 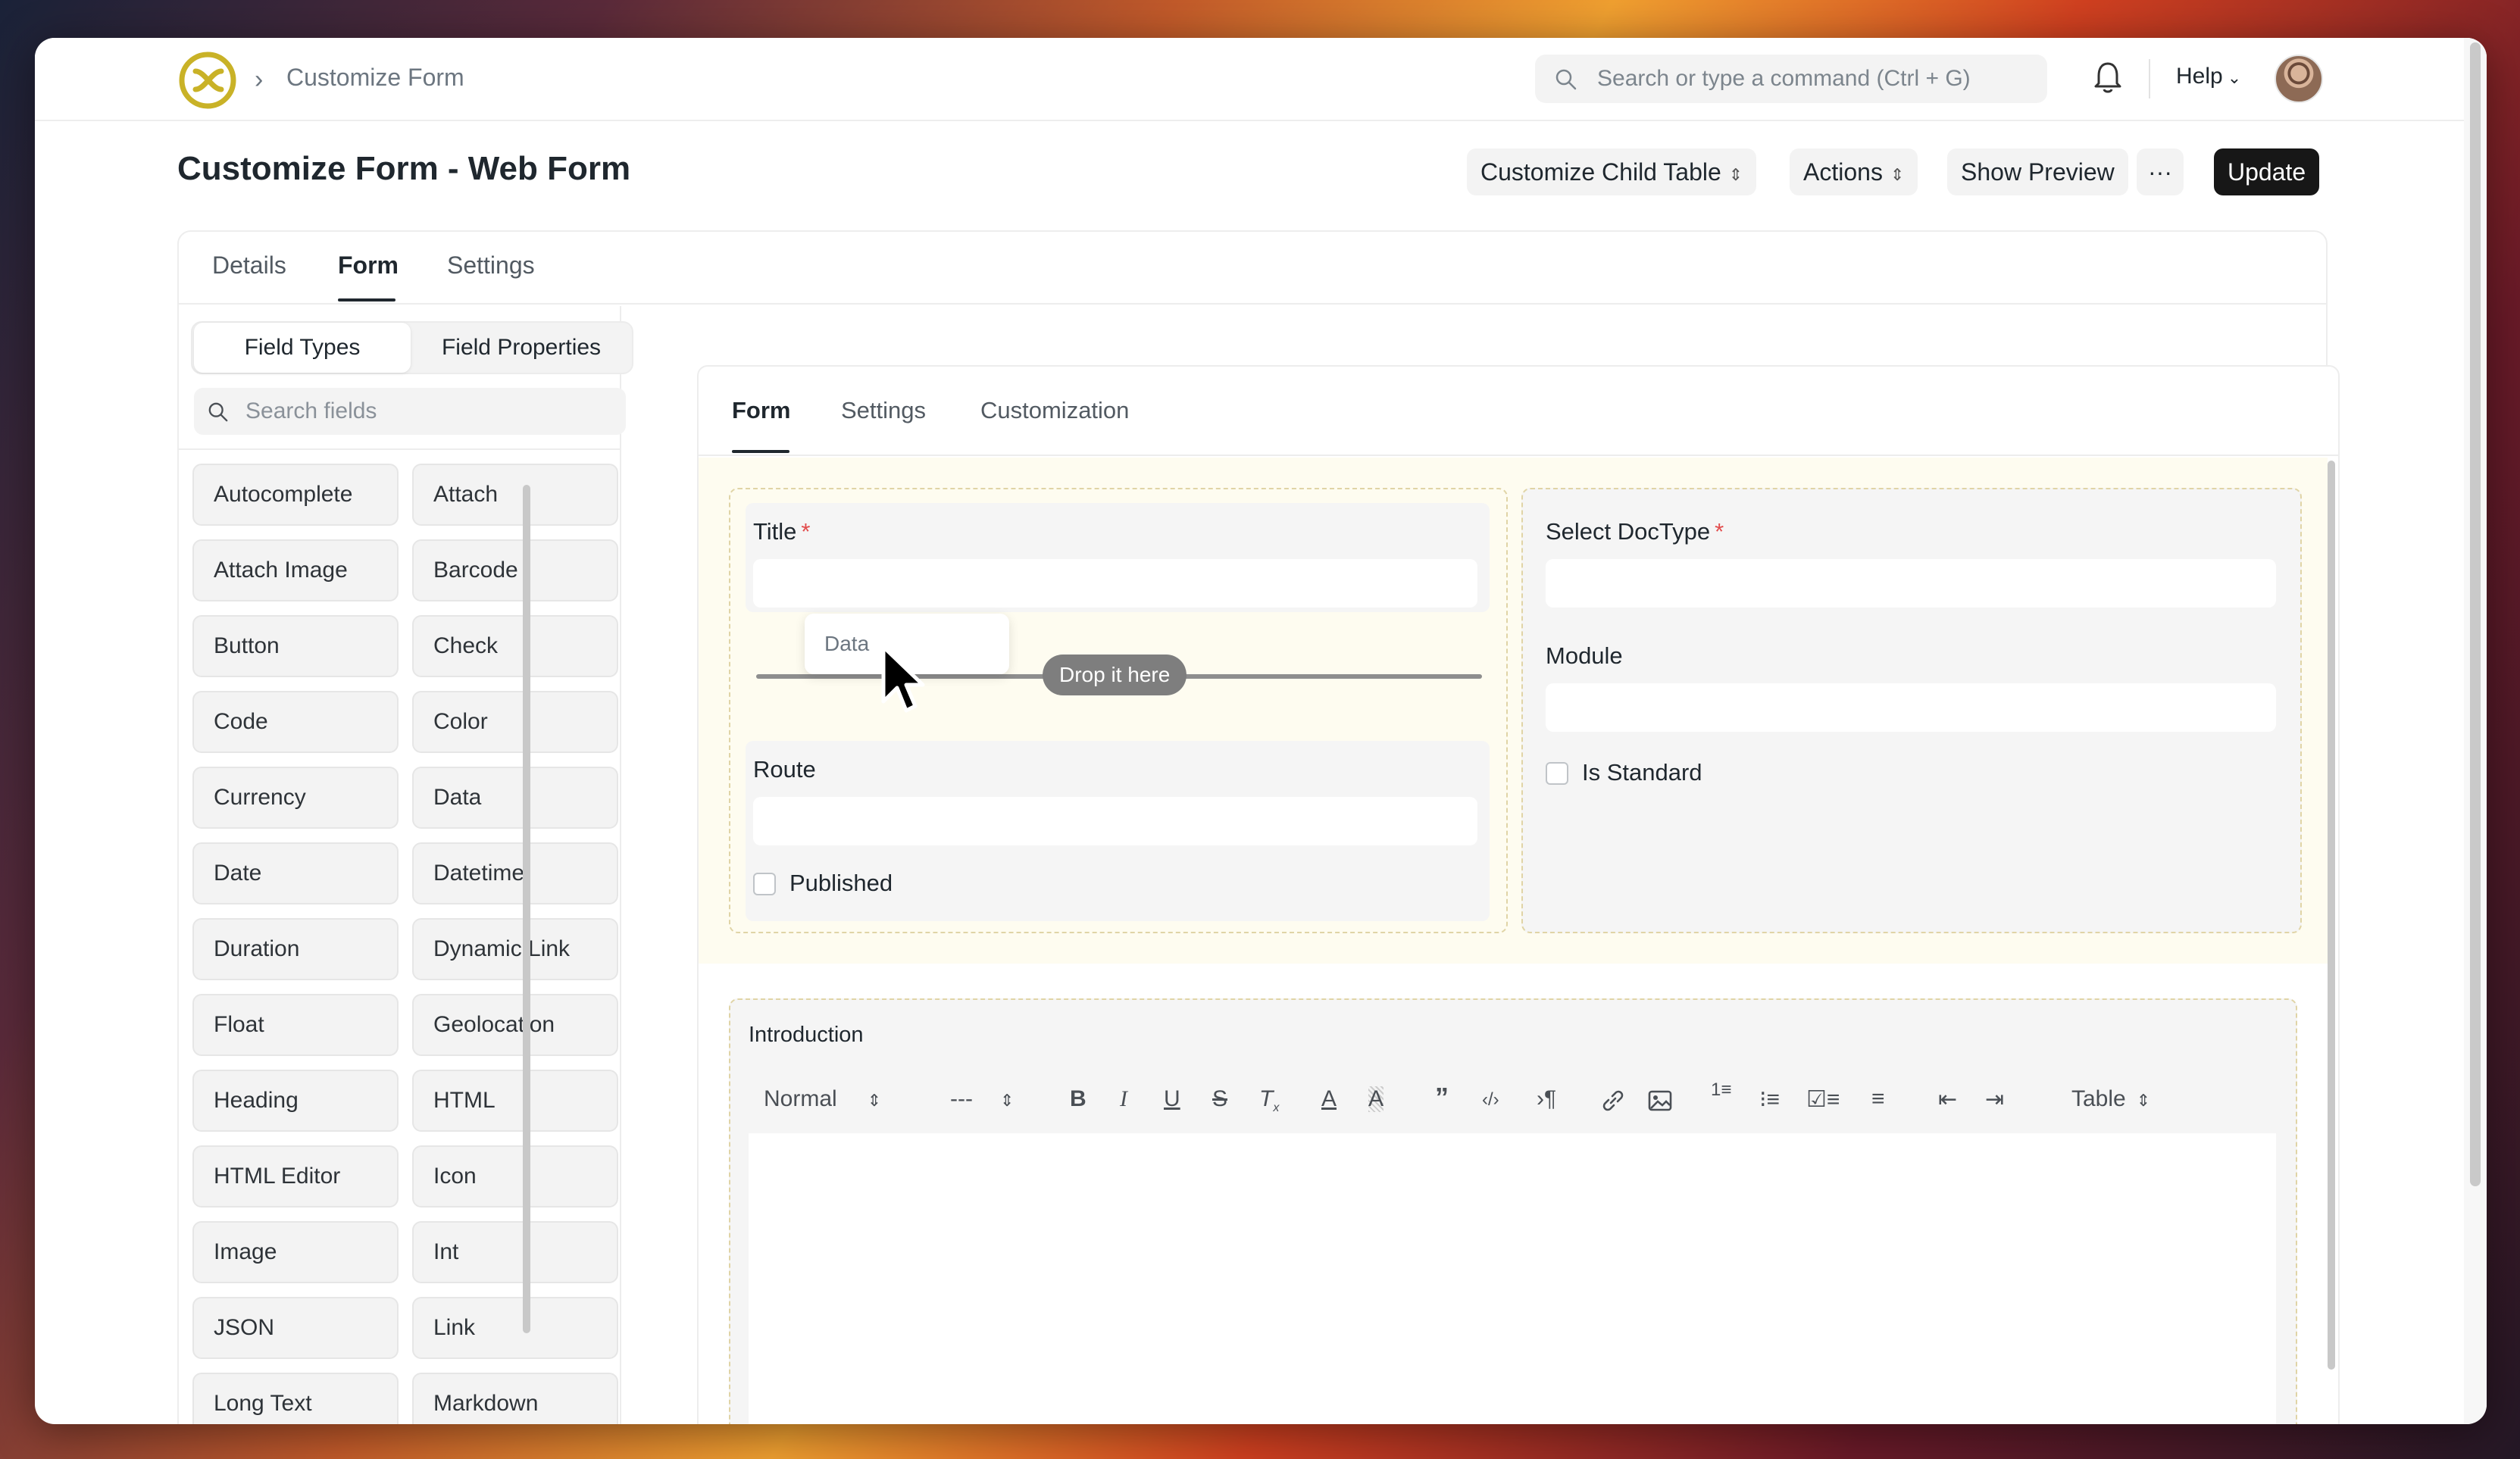 What do you see at coordinates (1512, 1278) in the screenshot?
I see `introduction-editor` at bounding box center [1512, 1278].